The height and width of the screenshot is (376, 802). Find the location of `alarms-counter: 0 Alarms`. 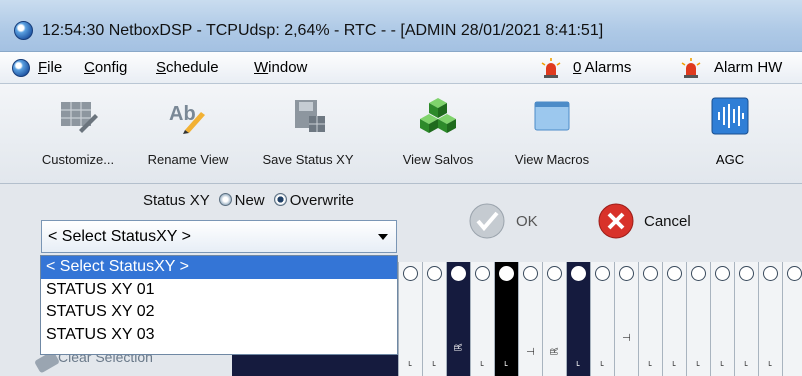

alarms-counter: 0 Alarms is located at coordinates (602, 67).